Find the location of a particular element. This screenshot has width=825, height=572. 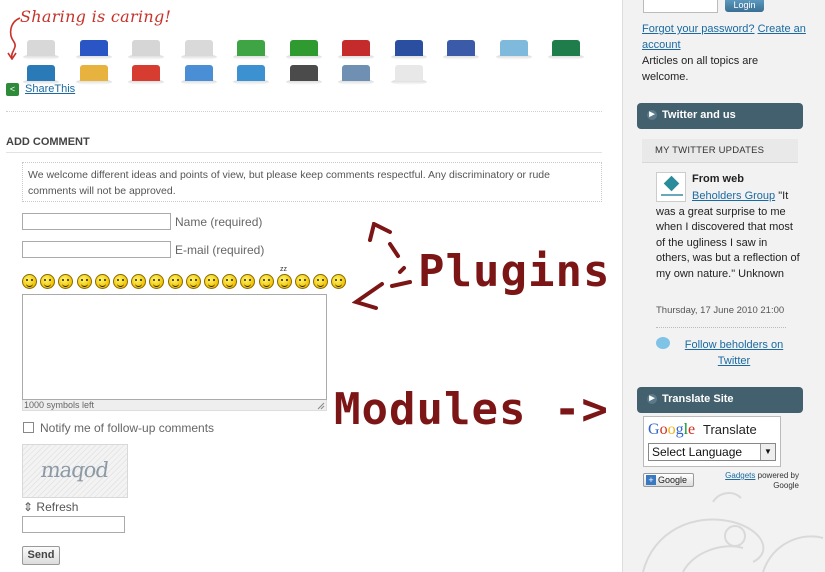

symbols-left: 1000 symbols left is located at coordinates (59, 405).